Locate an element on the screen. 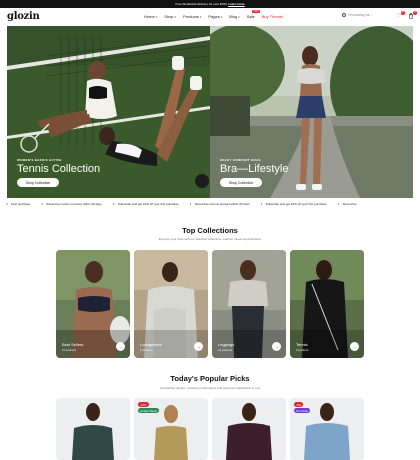  header-icons: ♡ 0 0 is located at coordinates (406, 15).